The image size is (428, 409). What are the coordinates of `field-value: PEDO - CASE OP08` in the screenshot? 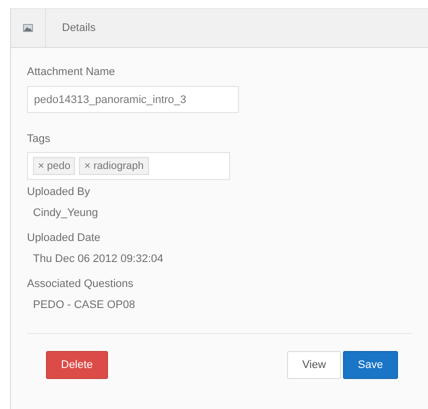 It's located at (84, 305).